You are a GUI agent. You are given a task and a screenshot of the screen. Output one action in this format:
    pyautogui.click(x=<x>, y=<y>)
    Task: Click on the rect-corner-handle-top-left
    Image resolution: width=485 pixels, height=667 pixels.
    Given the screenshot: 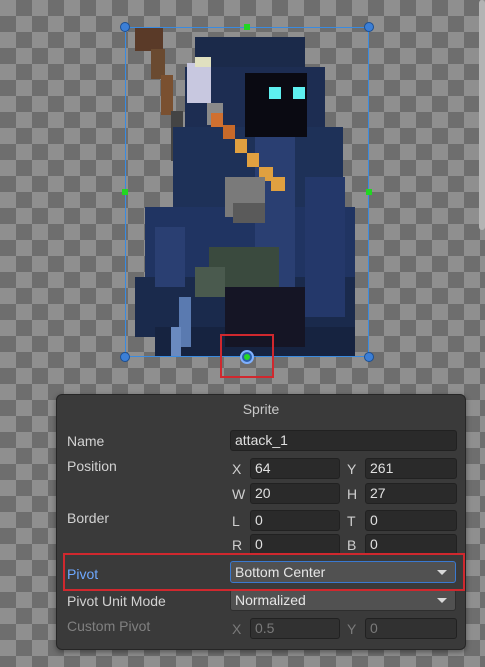 What is the action you would take?
    pyautogui.click(x=125, y=27)
    